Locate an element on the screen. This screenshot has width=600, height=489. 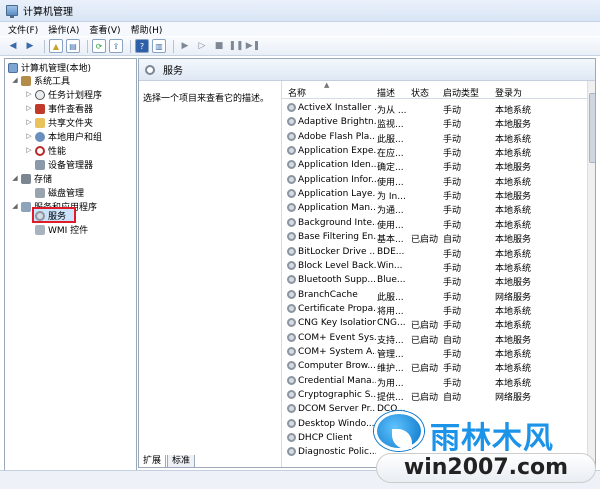
column-description: 描述 is located at coordinates (386, 92).